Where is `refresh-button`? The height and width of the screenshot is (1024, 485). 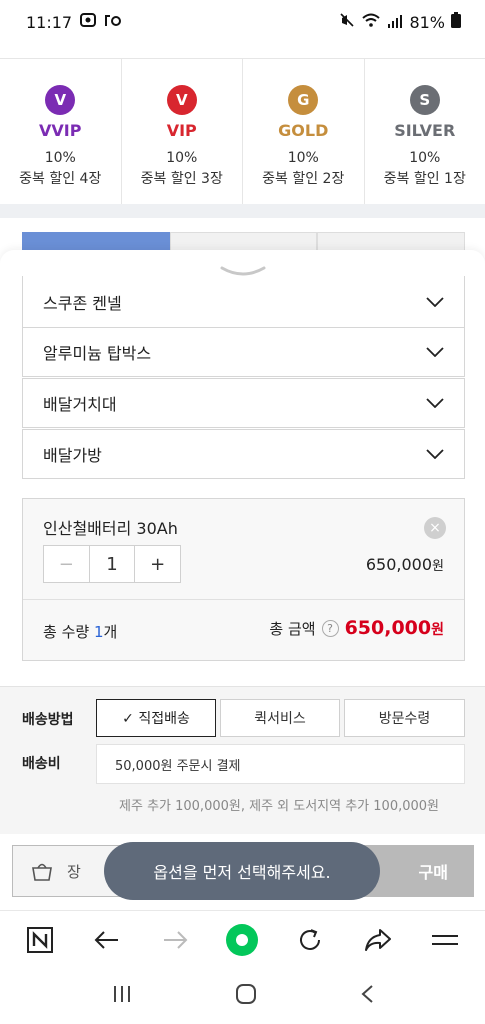 refresh-button is located at coordinates (310, 940).